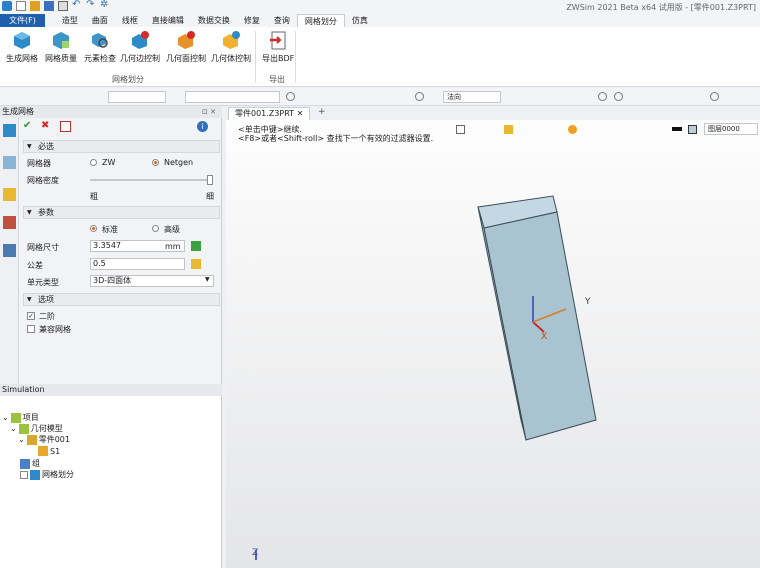 The height and width of the screenshot is (568, 760). Describe the element at coordinates (121, 299) in the screenshot. I see `section-options: 选项` at that location.